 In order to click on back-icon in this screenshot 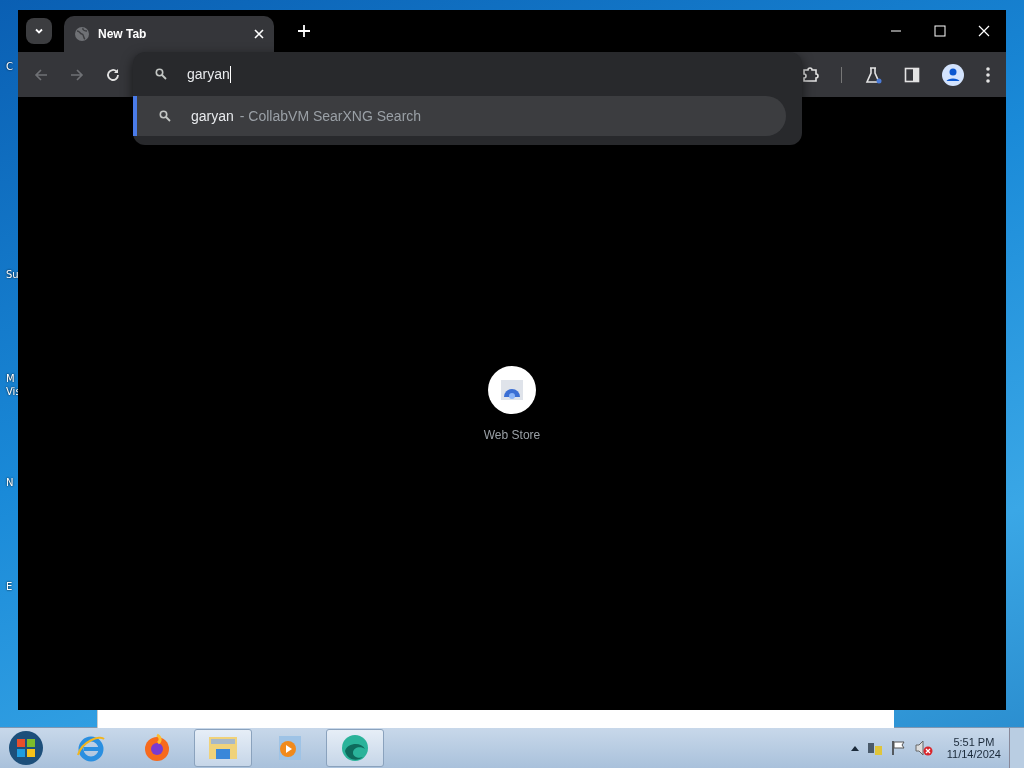, I will do `click(41, 74)`.